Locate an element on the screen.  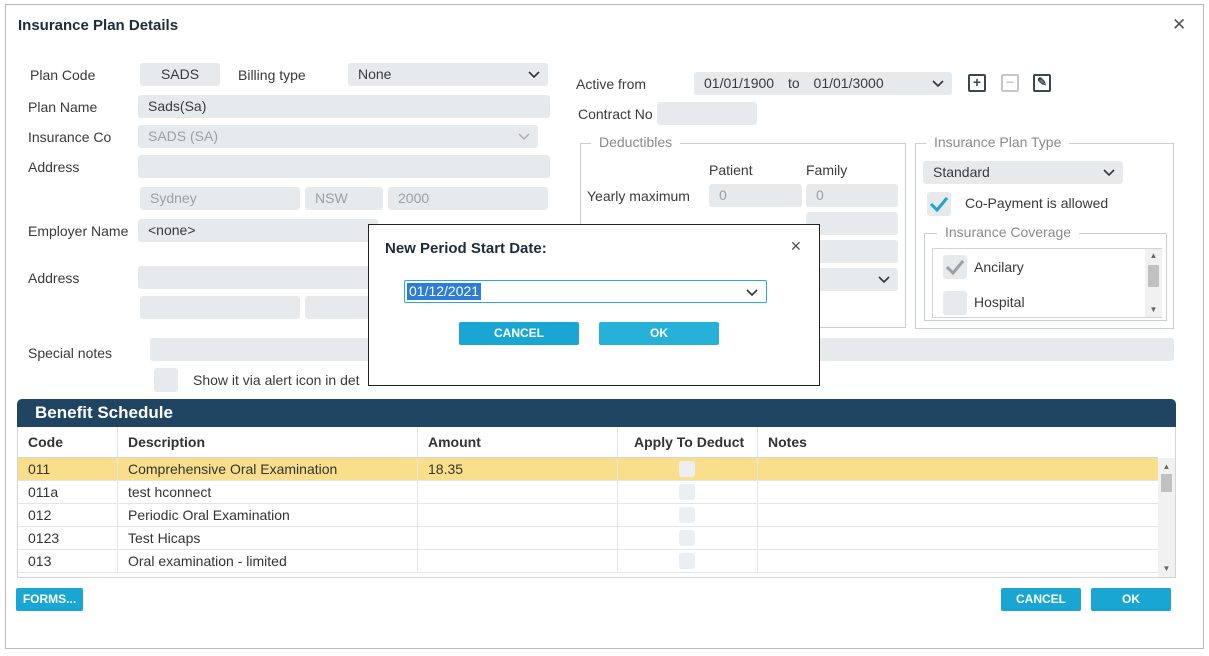
show-alert-label: Show it via alert icon in det is located at coordinates (276, 380).